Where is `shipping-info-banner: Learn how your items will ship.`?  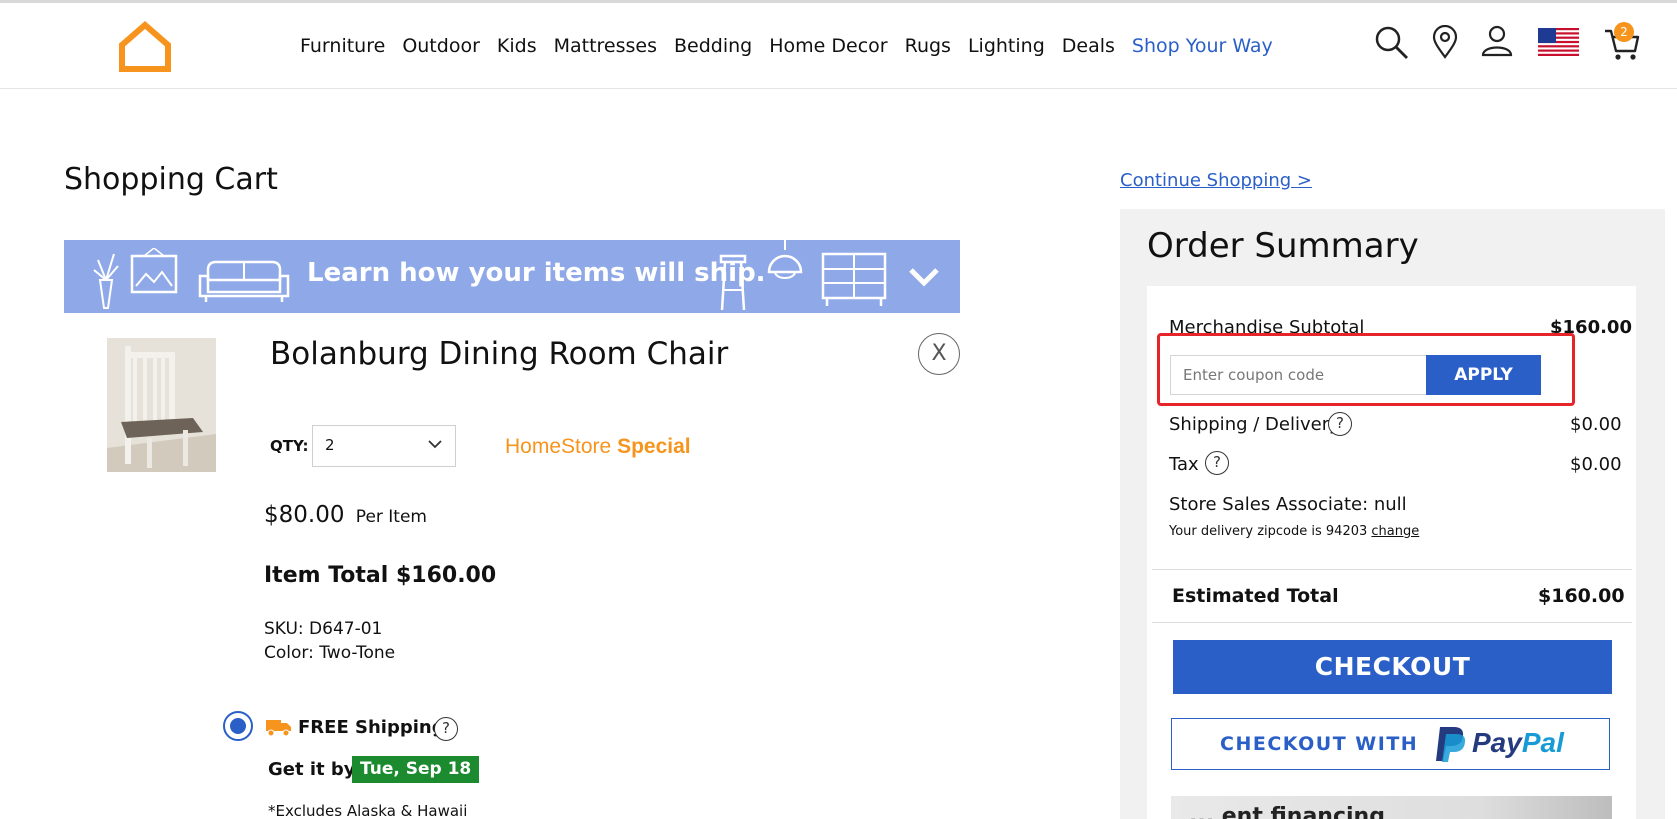 shipping-info-banner: Learn how your items will ship. is located at coordinates (512, 276).